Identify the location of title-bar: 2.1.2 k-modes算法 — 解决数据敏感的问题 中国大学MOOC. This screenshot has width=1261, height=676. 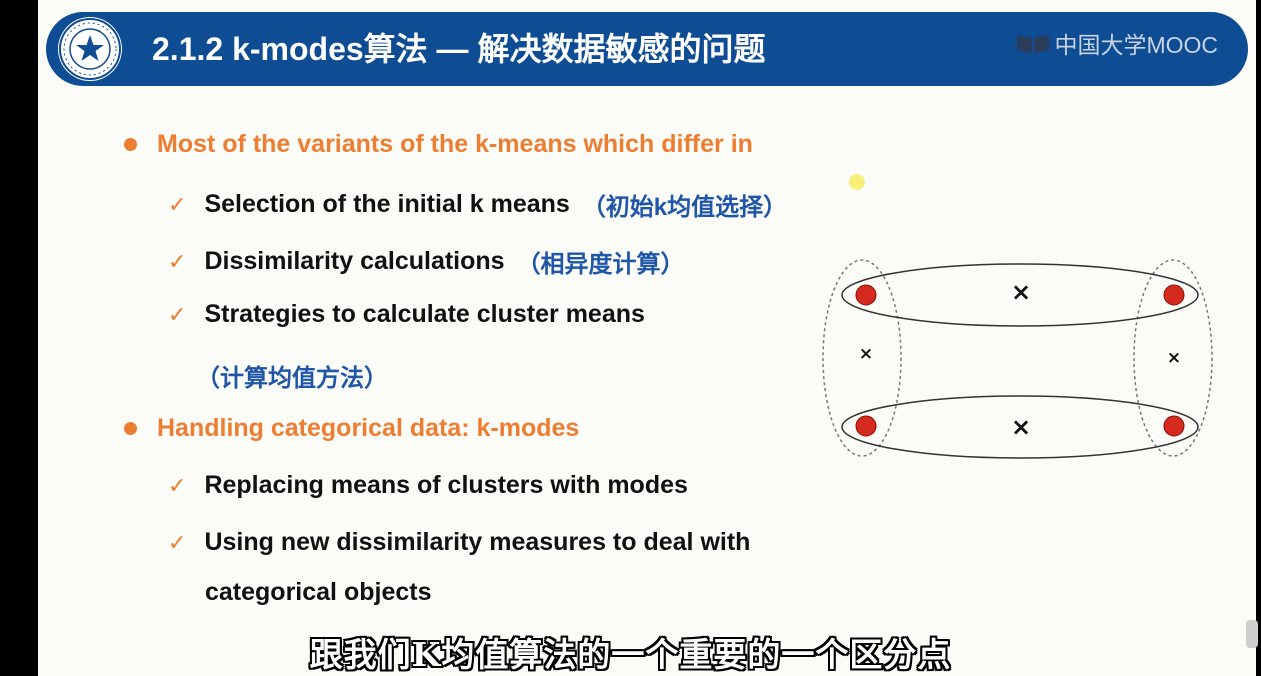
(647, 49).